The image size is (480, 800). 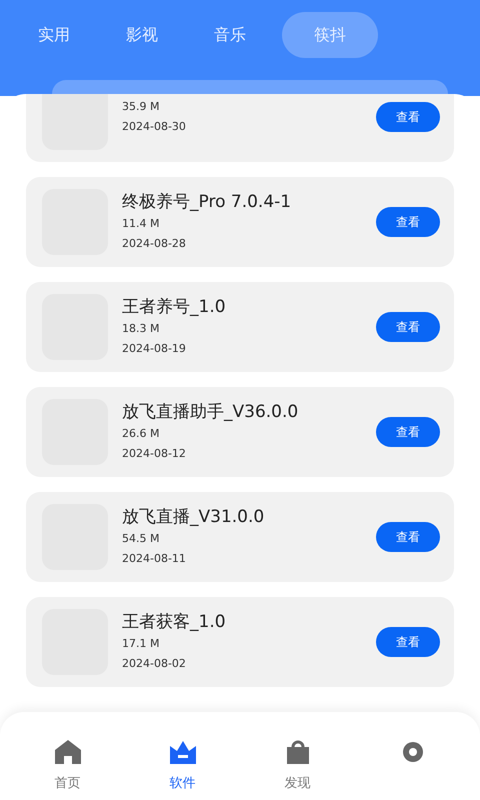 I want to click on app-date: 2024-08-28, so click(x=154, y=244).